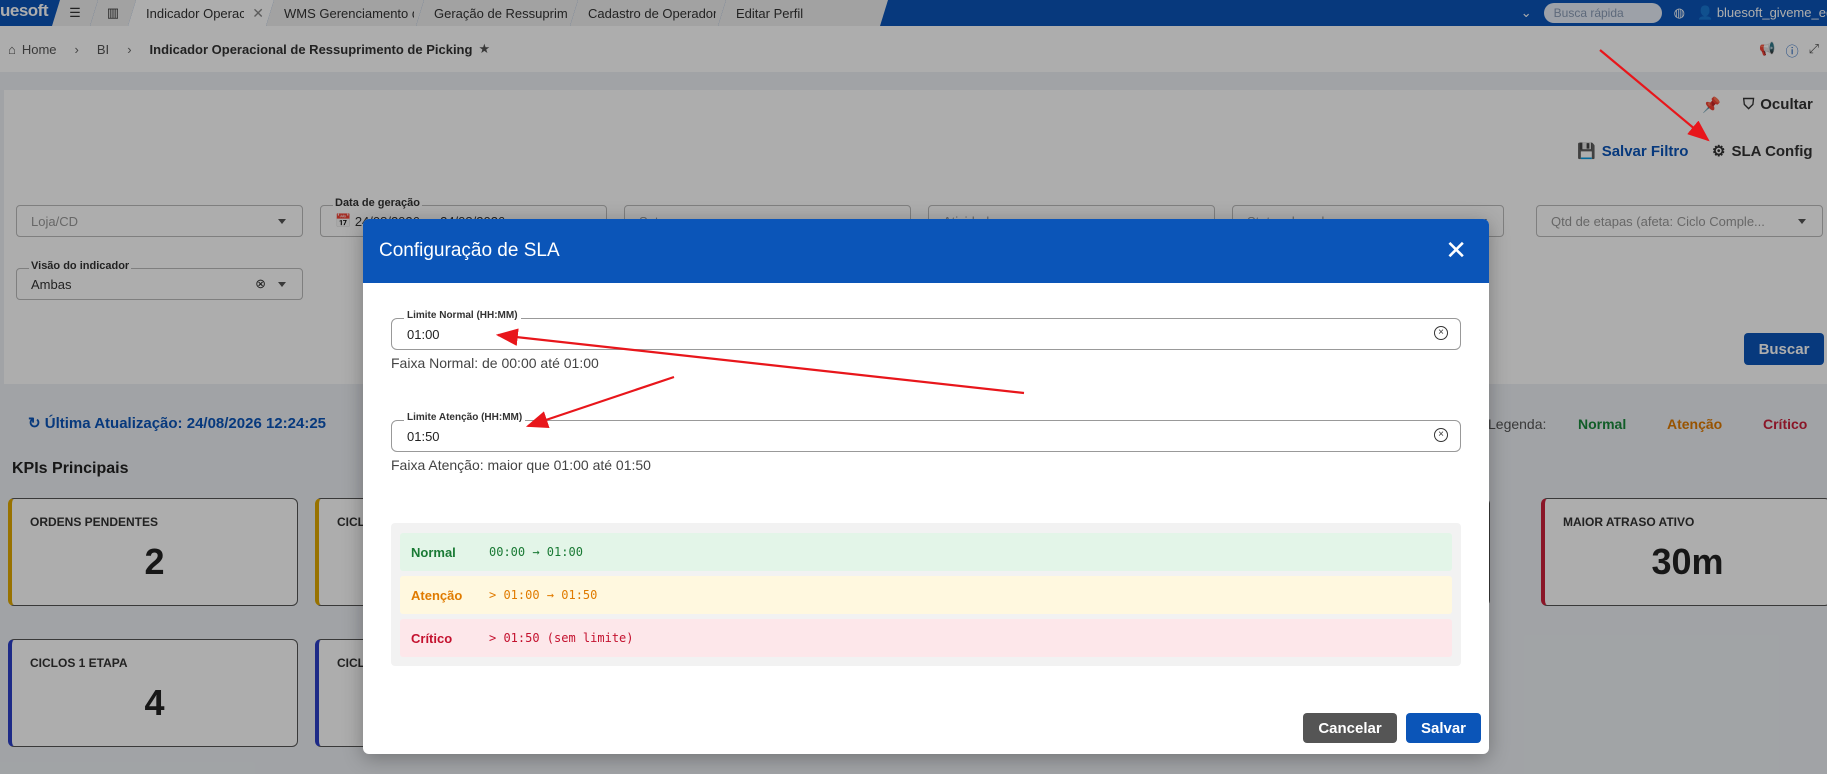  Describe the element at coordinates (495, 363) in the screenshot. I see `normal-help-text: Faixa Normal: de 00:00 até 01:00` at that location.